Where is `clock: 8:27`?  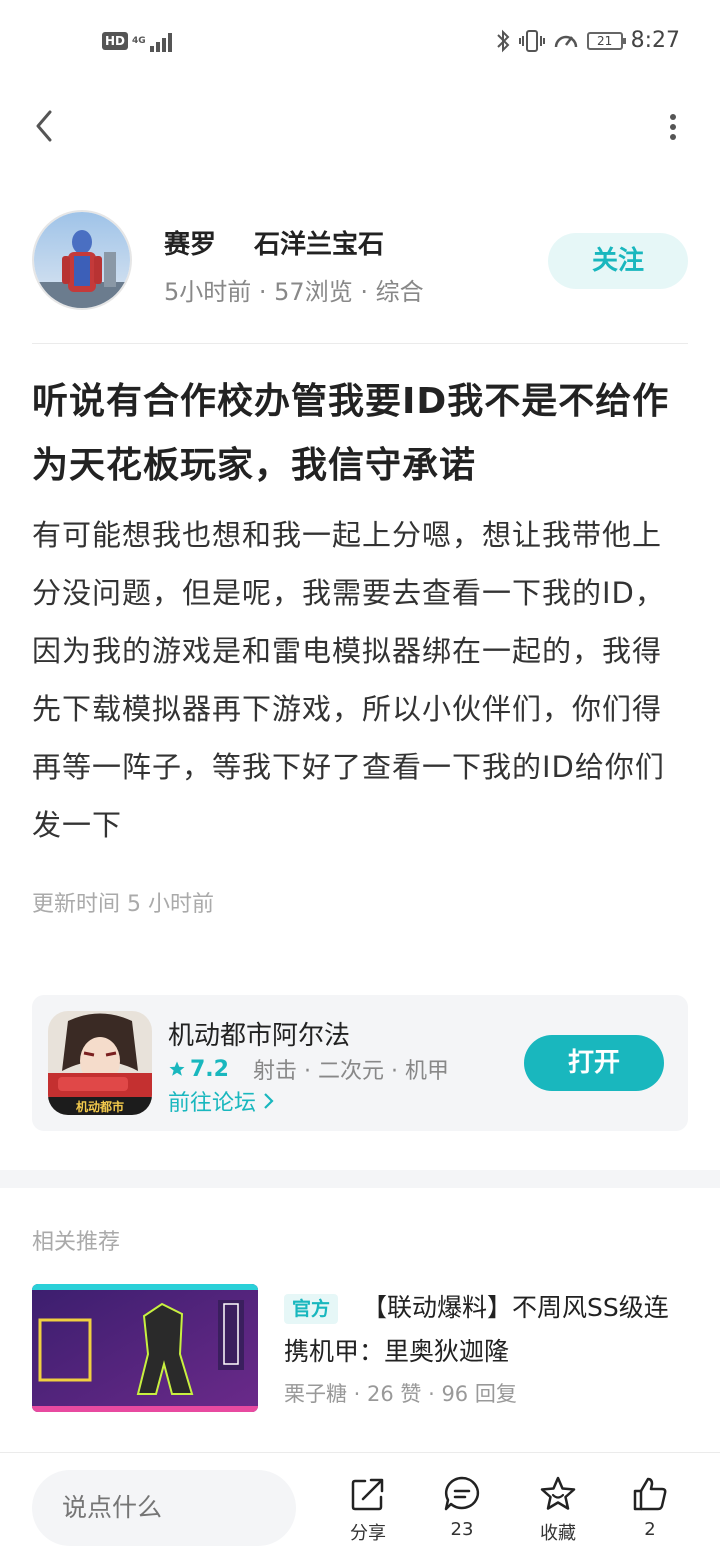 clock: 8:27 is located at coordinates (655, 40).